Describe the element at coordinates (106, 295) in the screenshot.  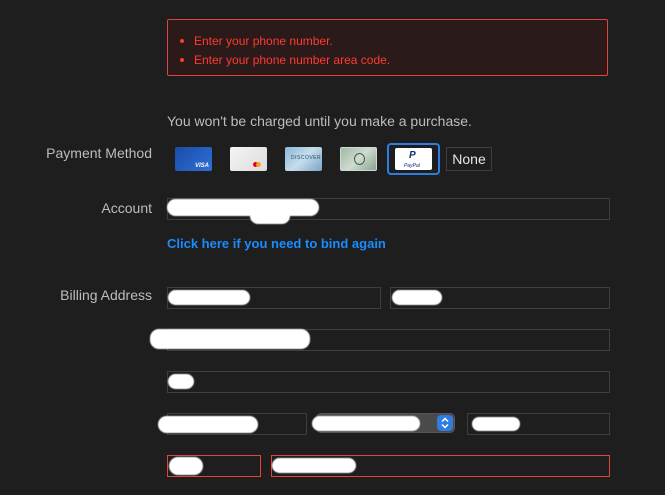
I see `billing-address-label: Billing Address` at that location.